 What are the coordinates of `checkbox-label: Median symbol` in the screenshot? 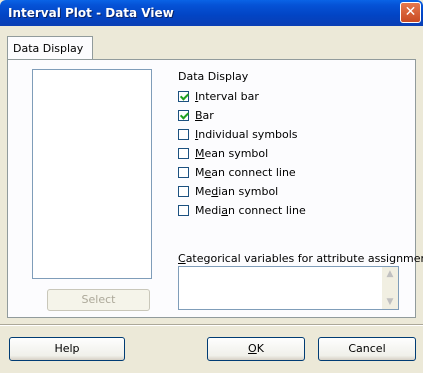 It's located at (237, 191).